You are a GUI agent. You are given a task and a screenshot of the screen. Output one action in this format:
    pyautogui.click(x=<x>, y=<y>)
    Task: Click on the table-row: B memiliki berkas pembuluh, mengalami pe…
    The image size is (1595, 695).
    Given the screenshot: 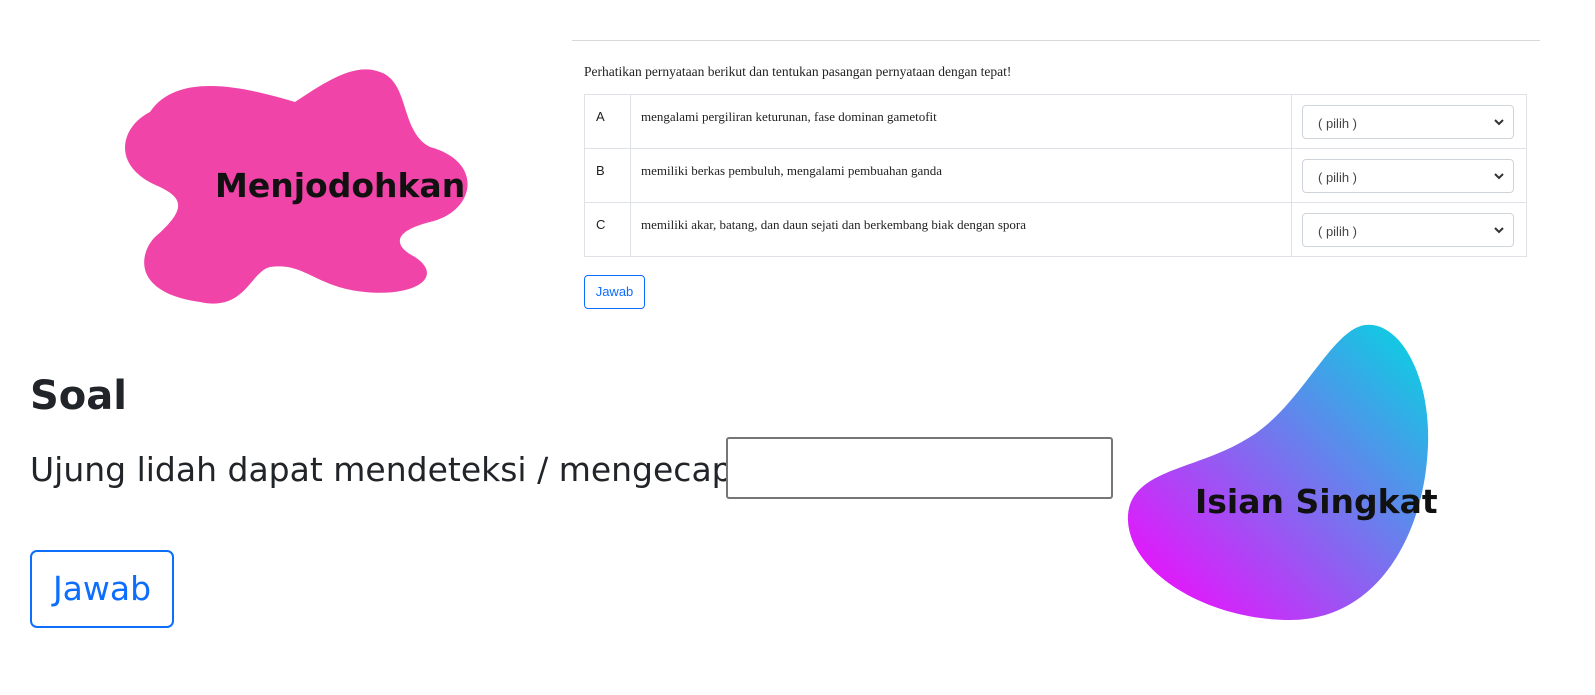 What is the action you would take?
    pyautogui.click(x=1055, y=175)
    